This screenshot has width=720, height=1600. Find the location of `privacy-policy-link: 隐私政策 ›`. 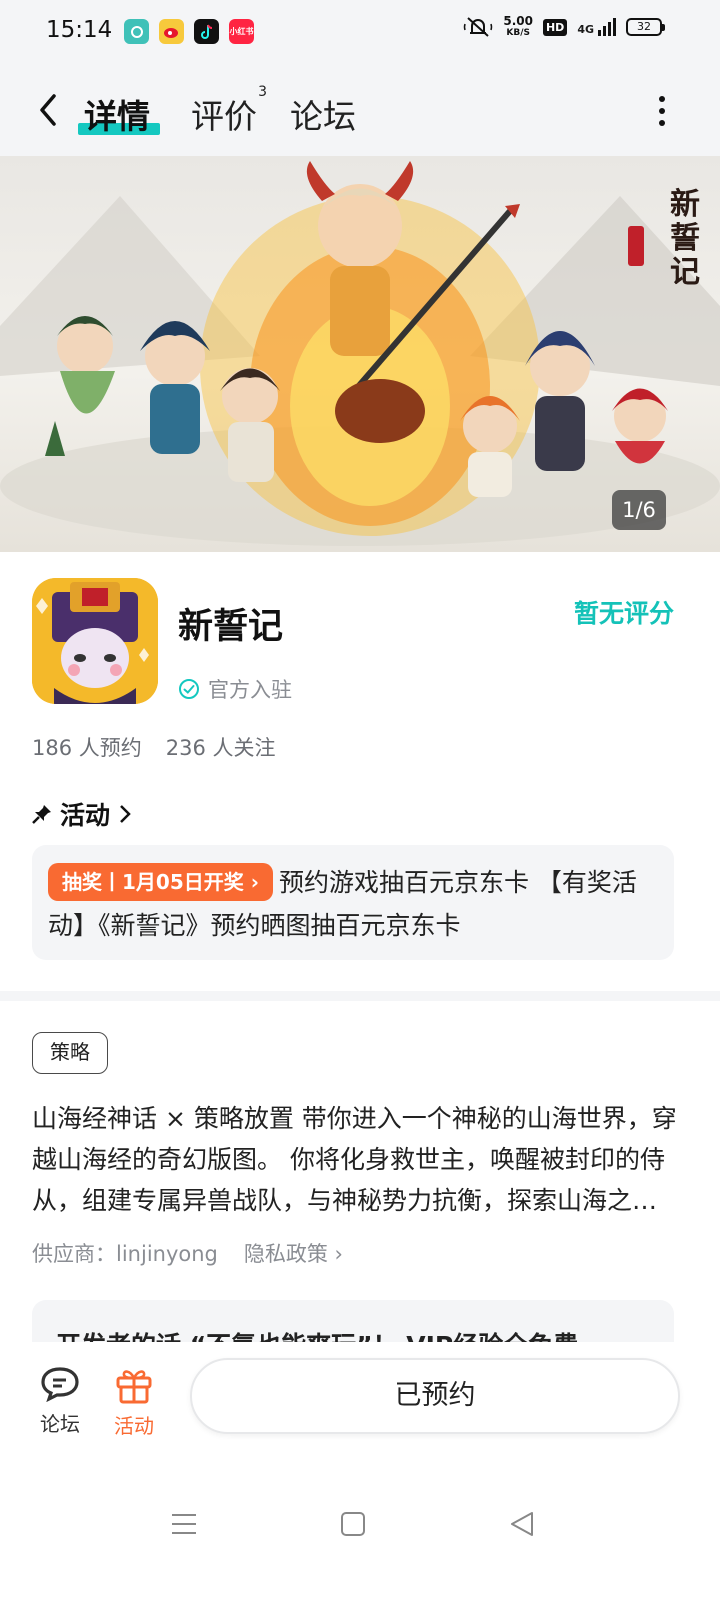

privacy-policy-link: 隐私政策 › is located at coordinates (293, 1253).